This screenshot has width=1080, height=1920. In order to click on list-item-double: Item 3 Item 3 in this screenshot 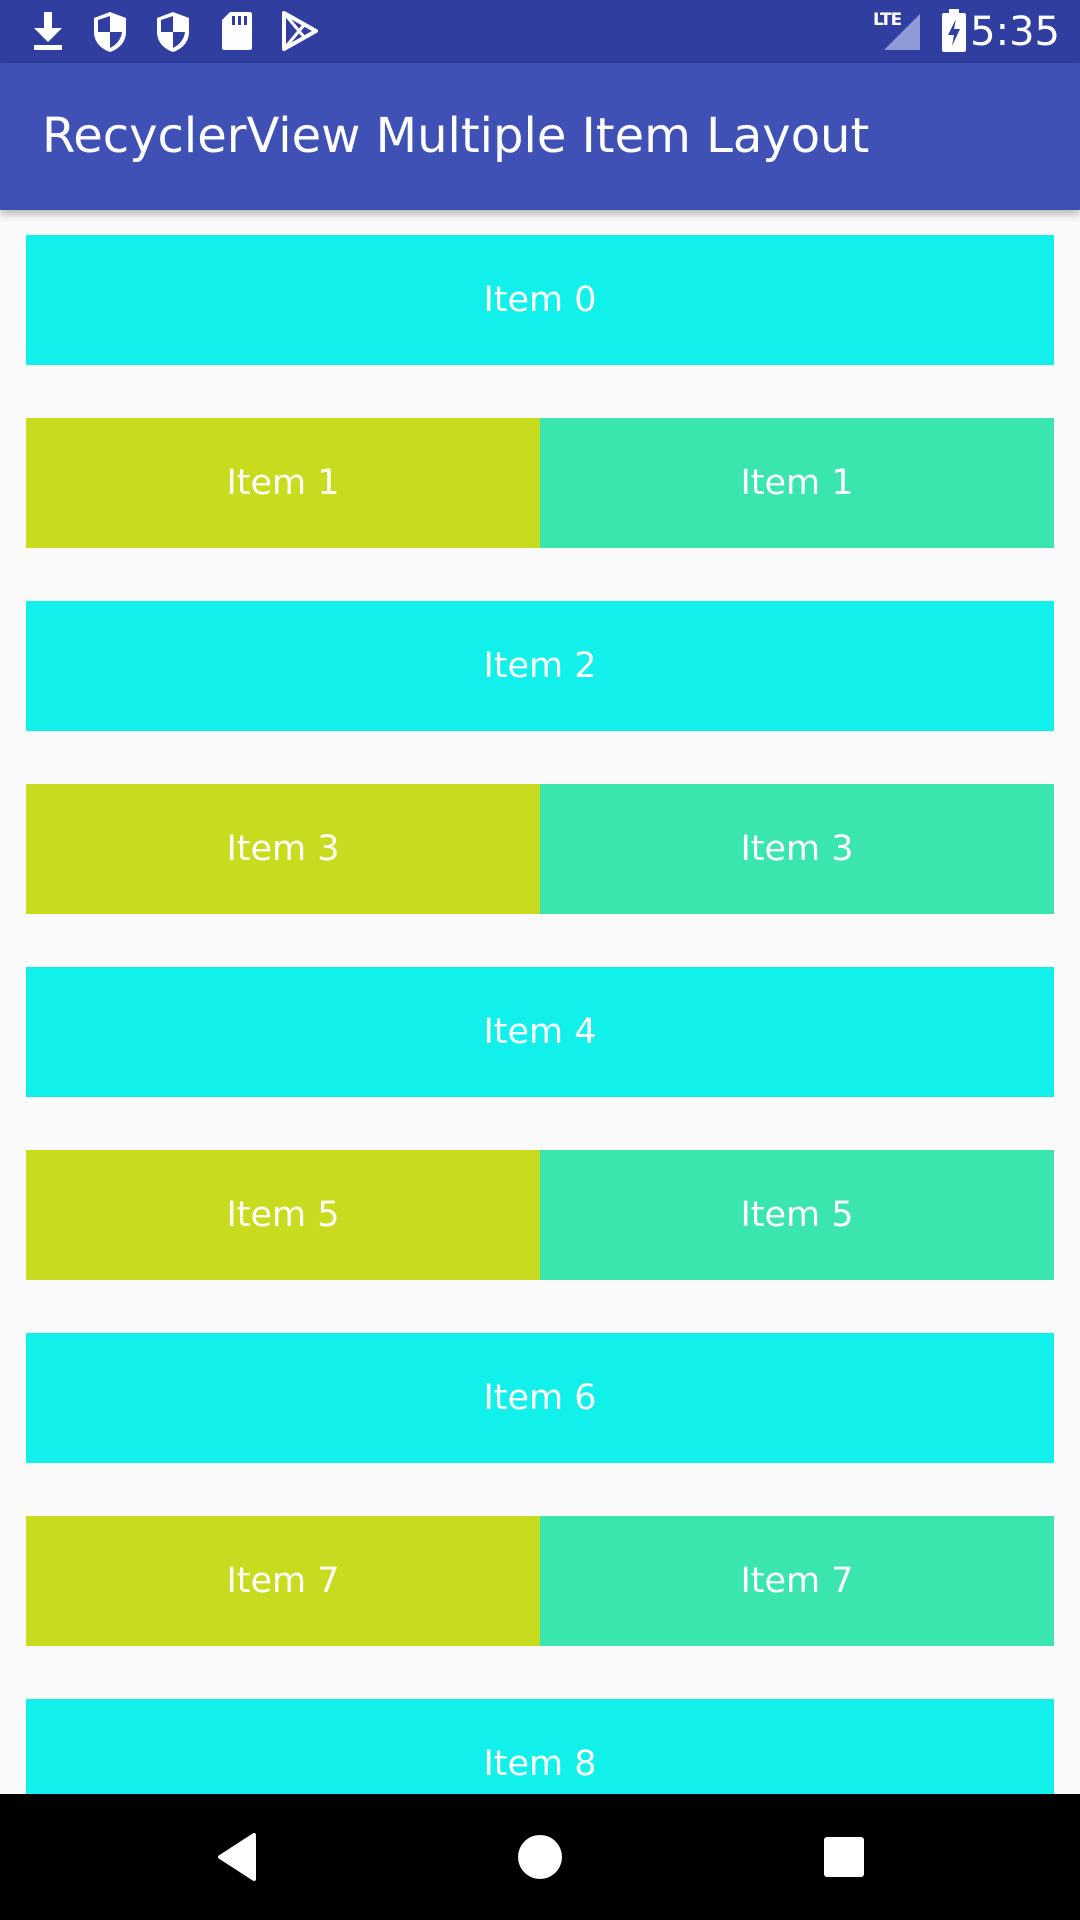, I will do `click(540, 849)`.